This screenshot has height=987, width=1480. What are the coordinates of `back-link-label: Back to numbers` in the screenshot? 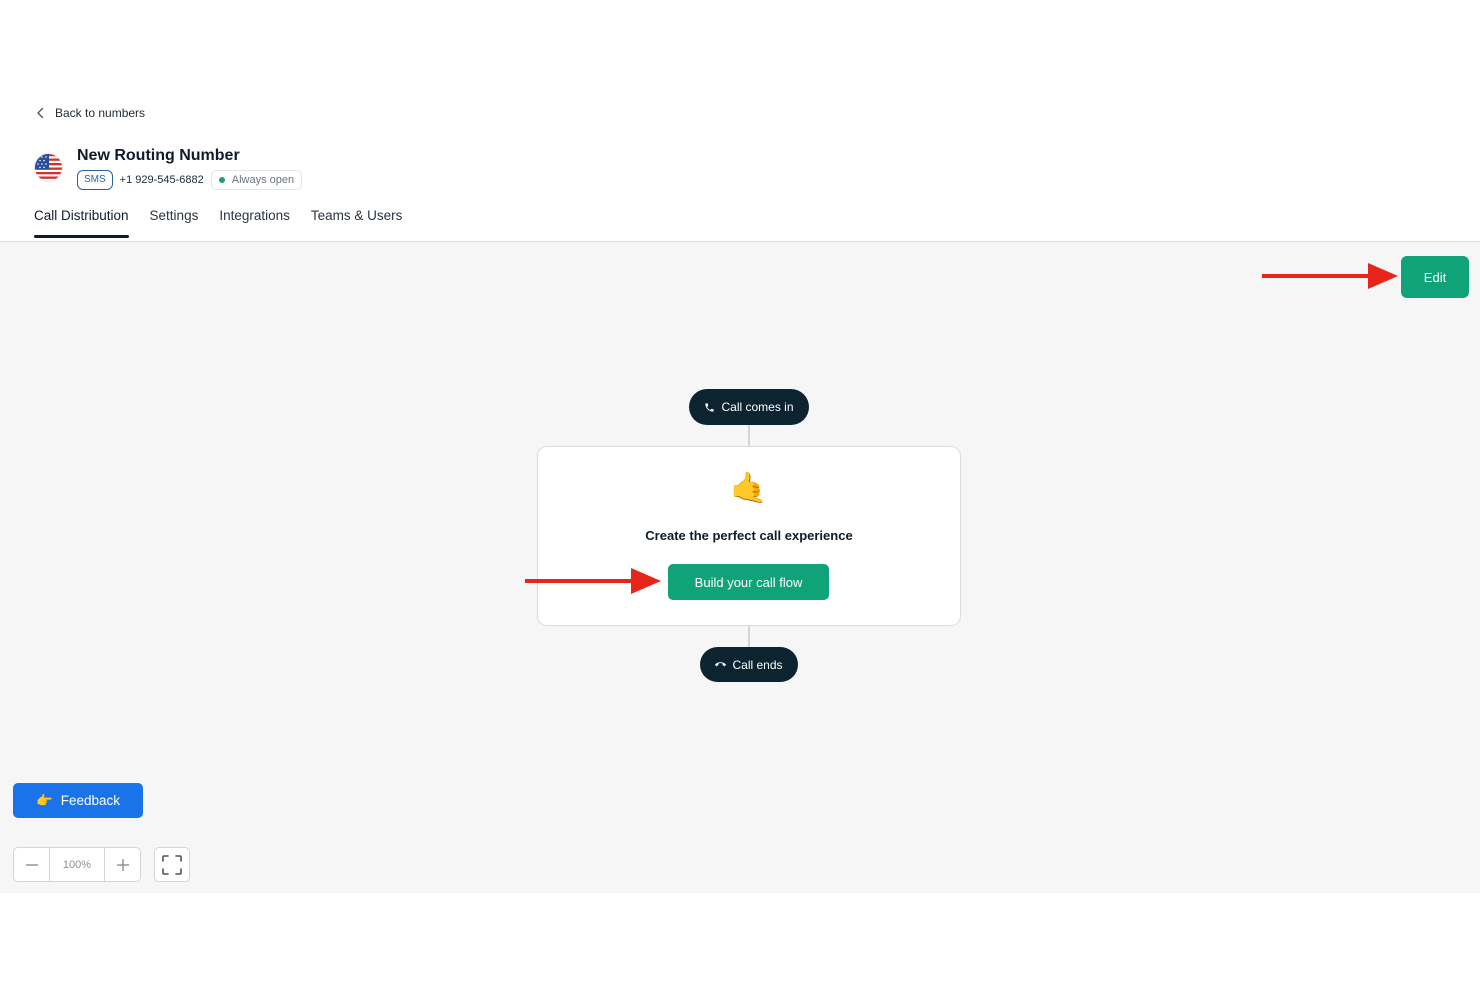 It's located at (100, 113).